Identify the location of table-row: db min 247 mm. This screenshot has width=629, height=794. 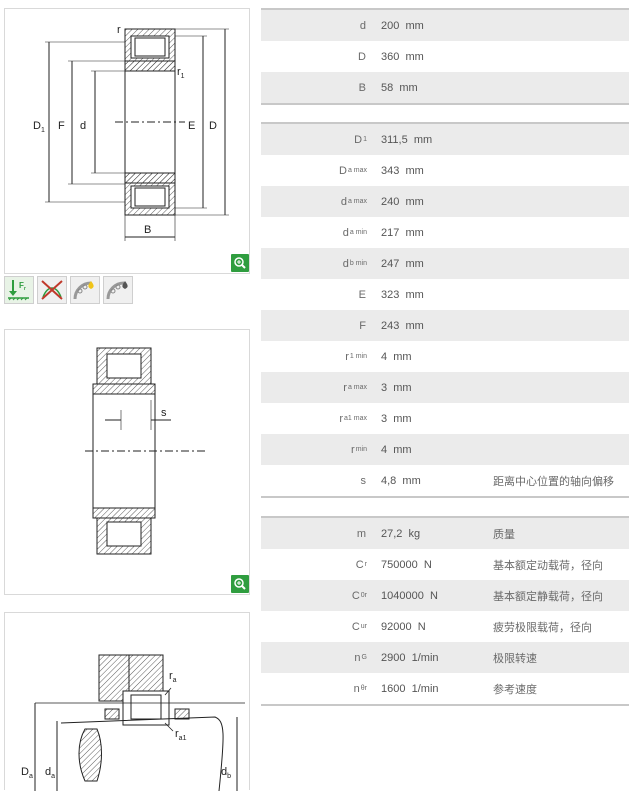
(445, 263).